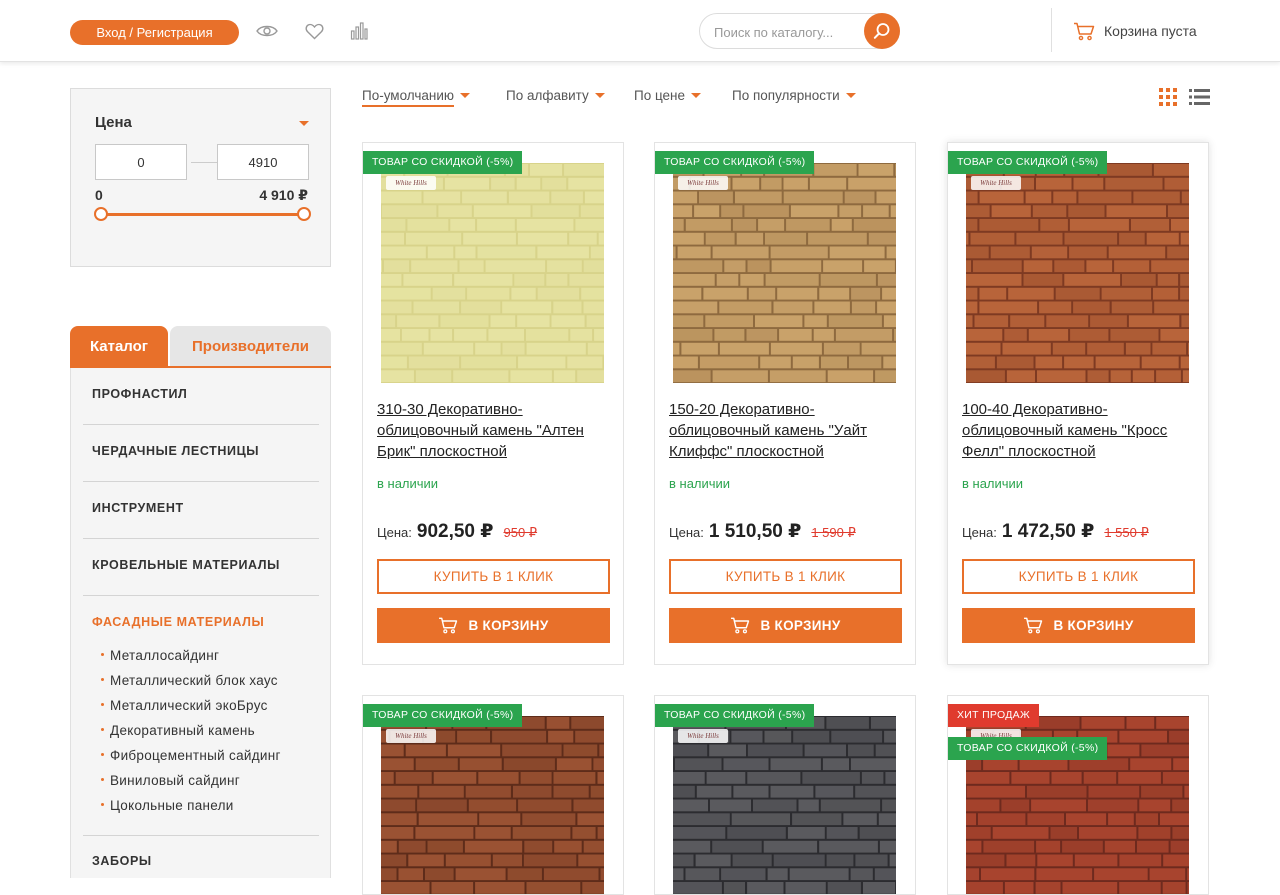 This screenshot has width=1280, height=895. What do you see at coordinates (263, 162) in the screenshot?
I see `price-max-input` at bounding box center [263, 162].